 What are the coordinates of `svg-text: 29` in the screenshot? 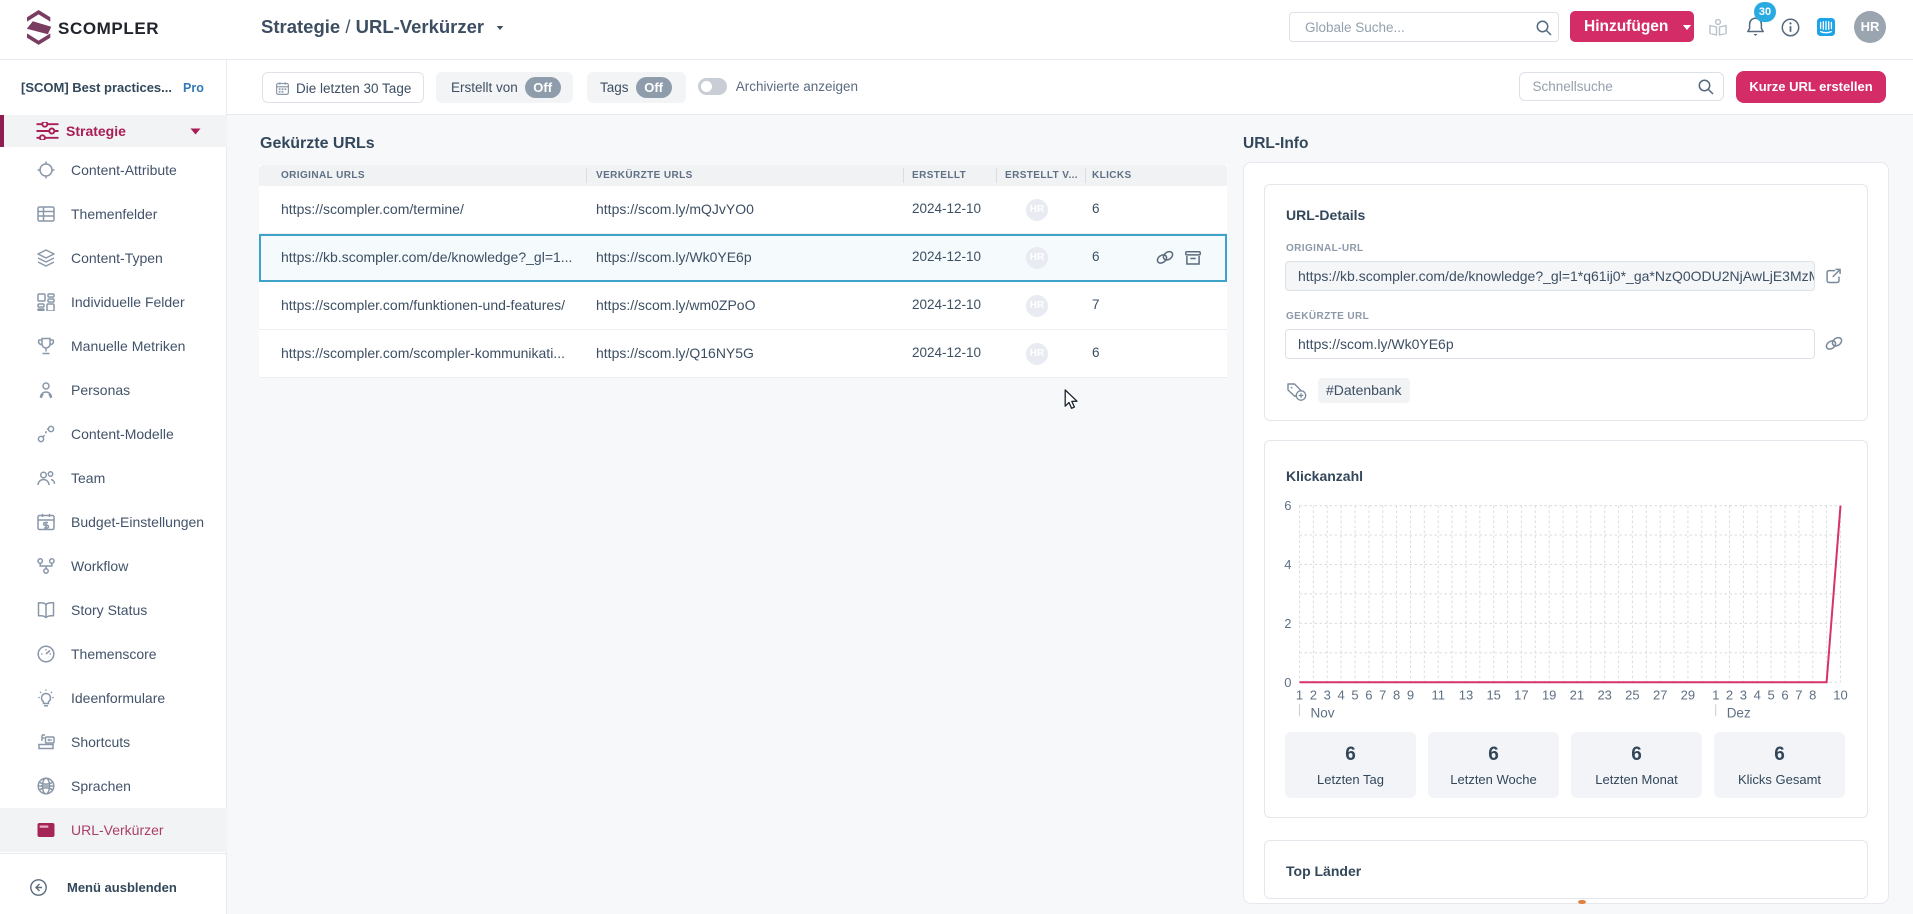 It's located at (1688, 694).